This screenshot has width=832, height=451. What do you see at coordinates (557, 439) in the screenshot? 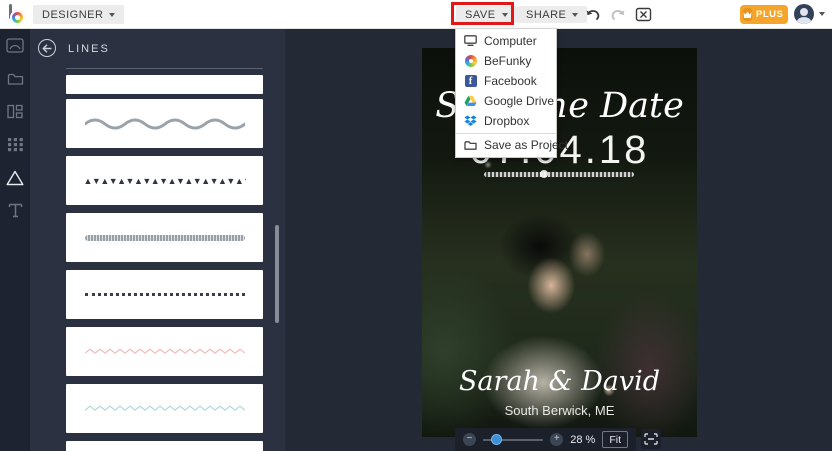
I see `zoom-in-button: +` at bounding box center [557, 439].